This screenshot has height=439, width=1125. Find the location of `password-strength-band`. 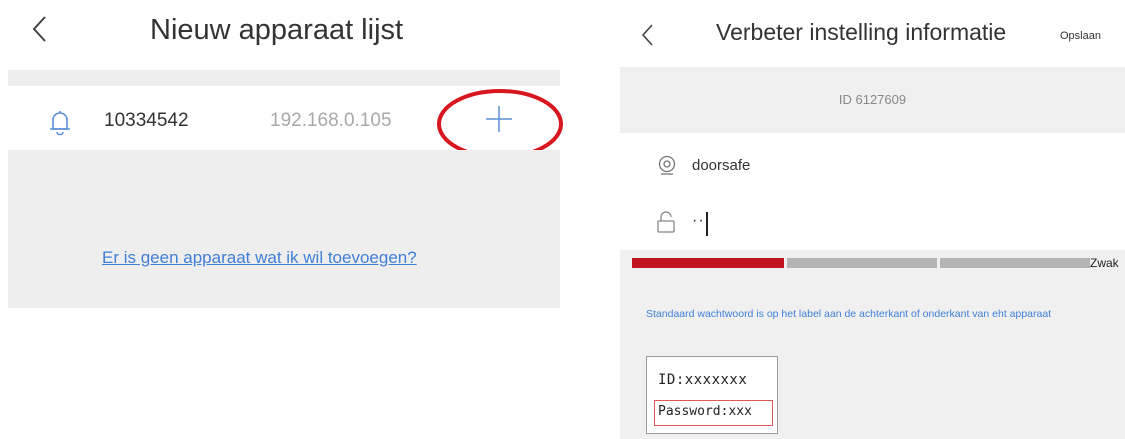

password-strength-band is located at coordinates (872, 268).